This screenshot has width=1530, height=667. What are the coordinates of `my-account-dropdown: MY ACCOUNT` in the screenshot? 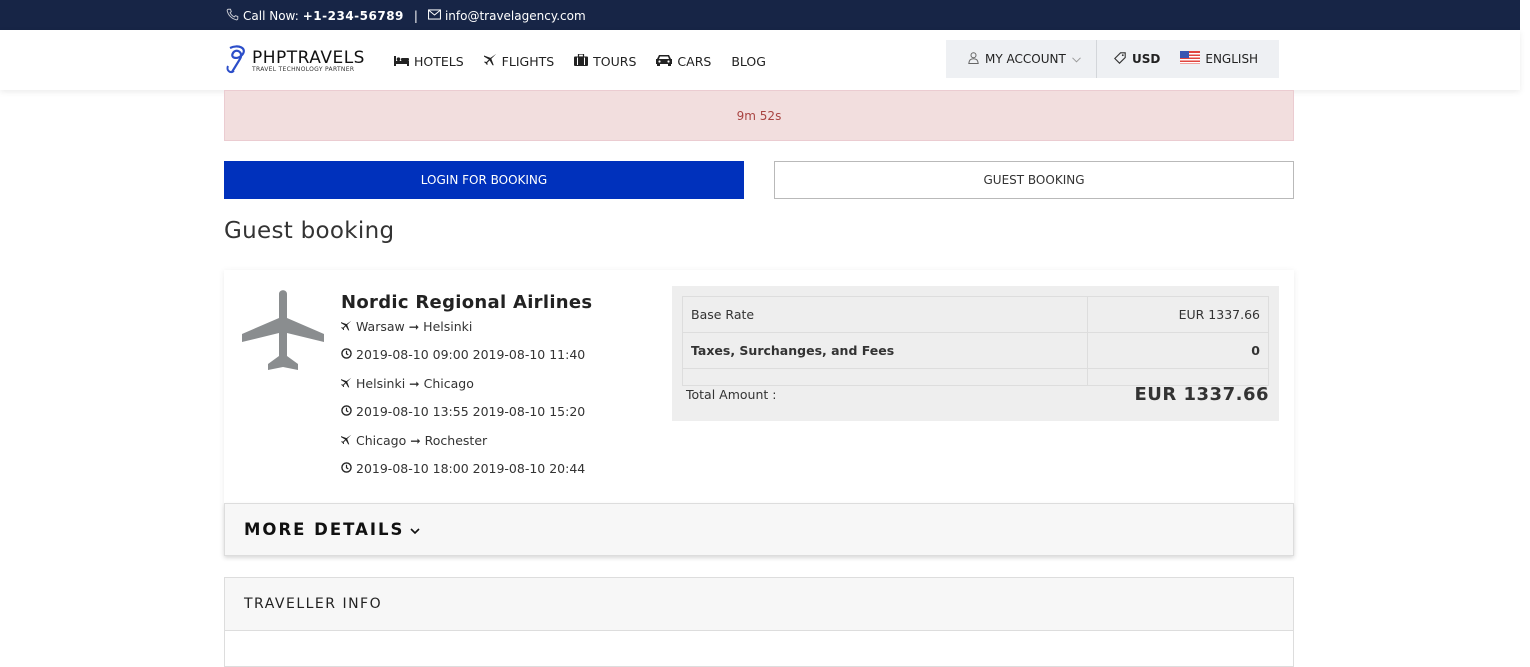 It's located at (1021, 59).